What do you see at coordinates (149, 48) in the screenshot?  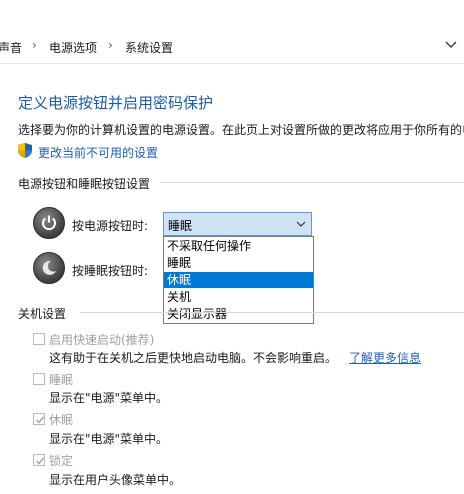 I see `breadcrumb-system-settings: 系统设置` at bounding box center [149, 48].